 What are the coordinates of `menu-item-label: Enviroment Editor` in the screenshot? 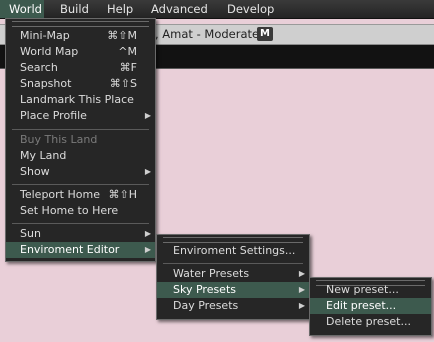 It's located at (70, 249).